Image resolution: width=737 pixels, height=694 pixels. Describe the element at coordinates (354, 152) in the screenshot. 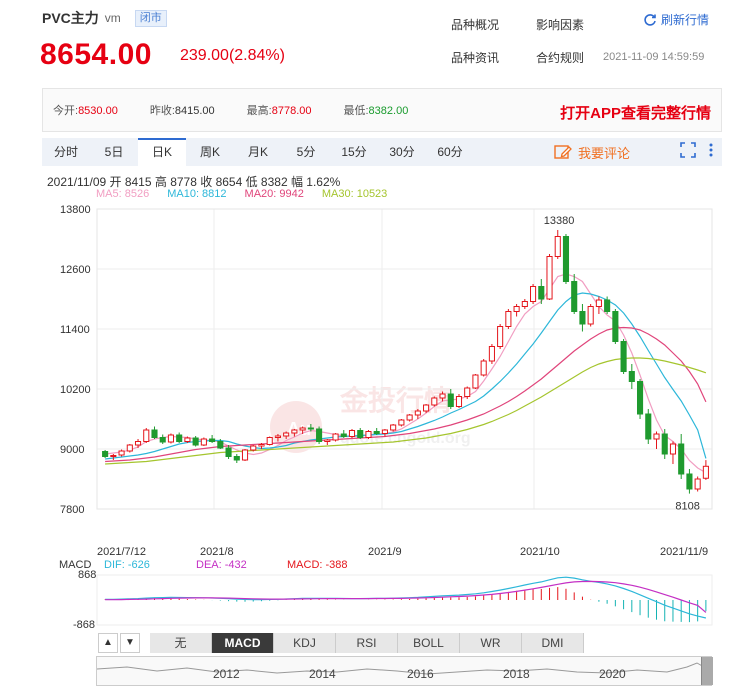

I see `tab-15min: 15分` at that location.